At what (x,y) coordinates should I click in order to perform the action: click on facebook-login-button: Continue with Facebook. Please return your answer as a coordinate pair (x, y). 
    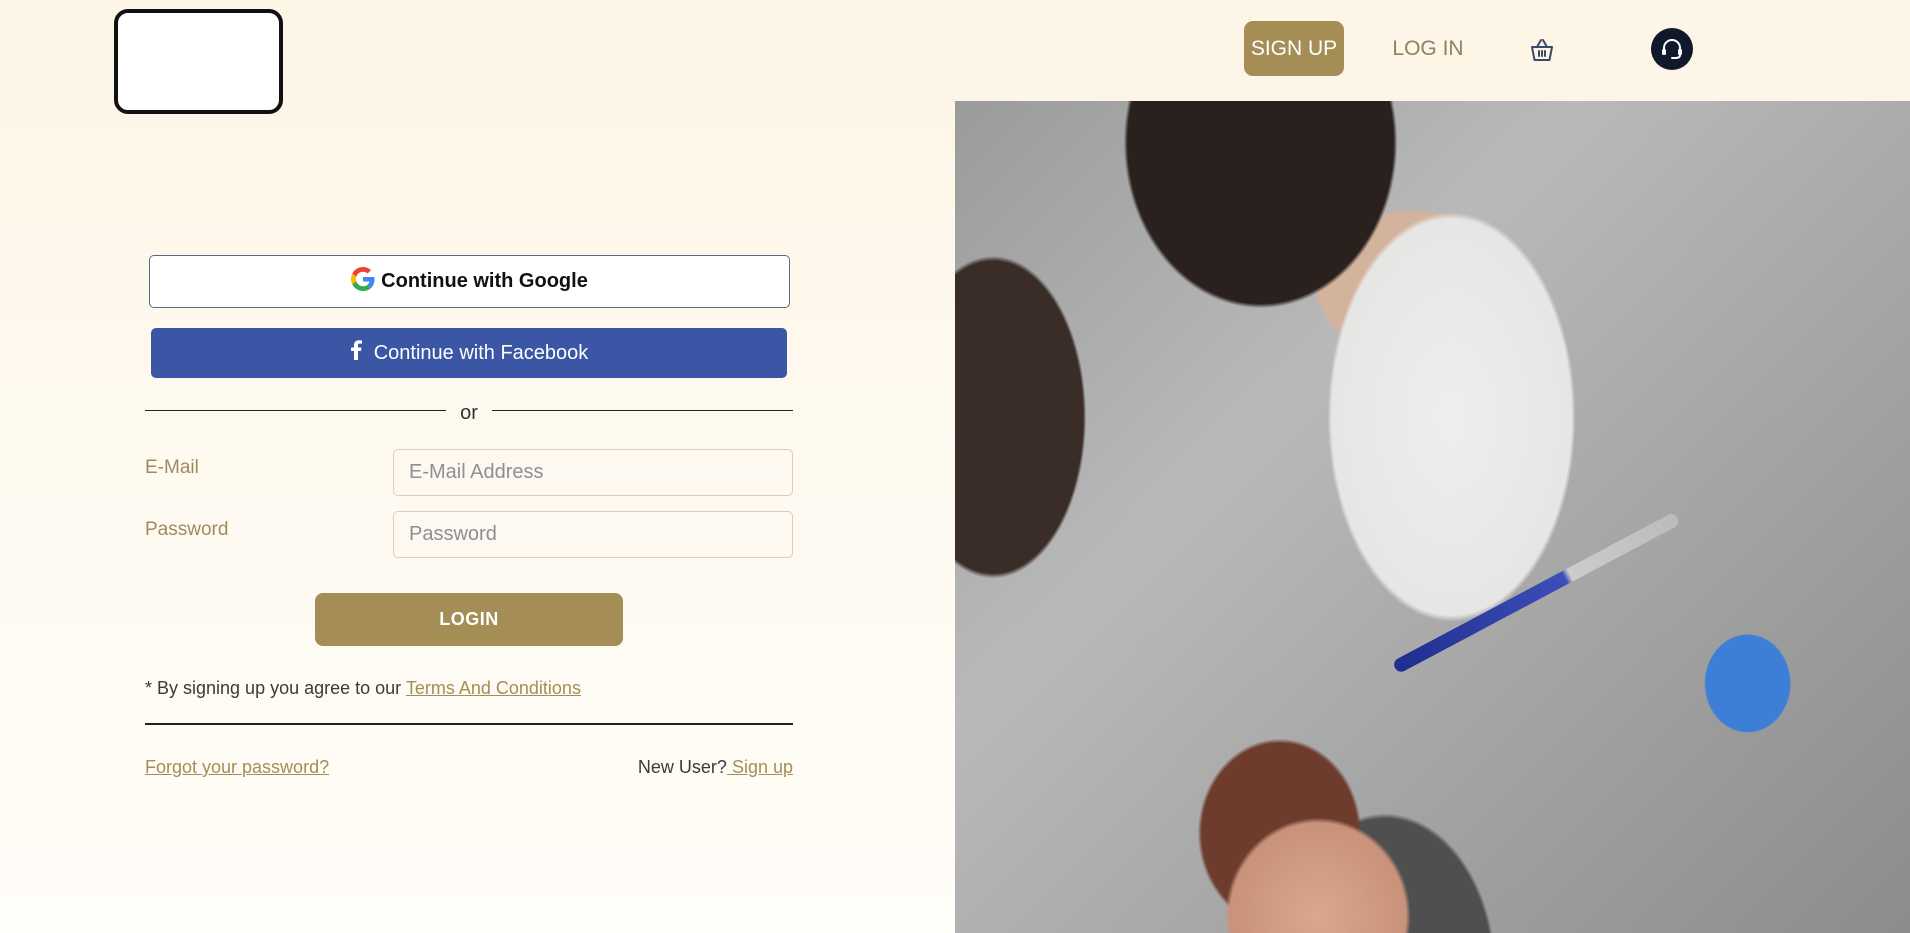
    Looking at the image, I should click on (469, 353).